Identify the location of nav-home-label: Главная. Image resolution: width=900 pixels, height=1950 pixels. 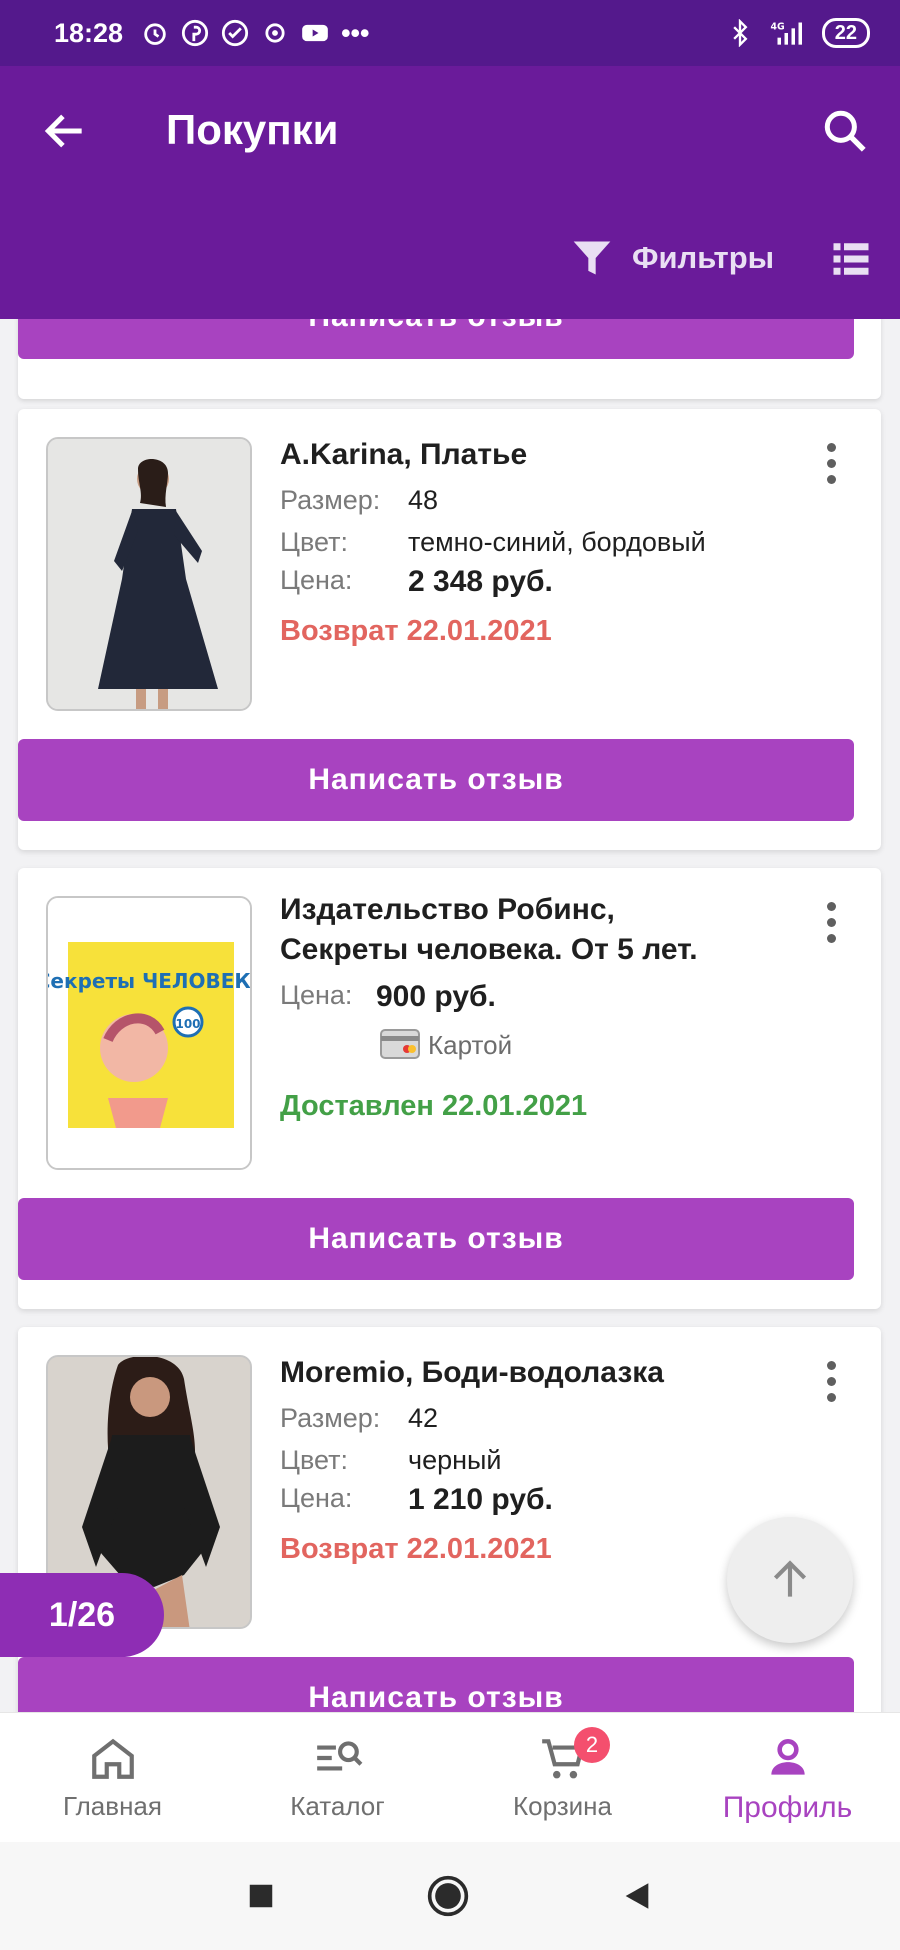
(112, 1806).